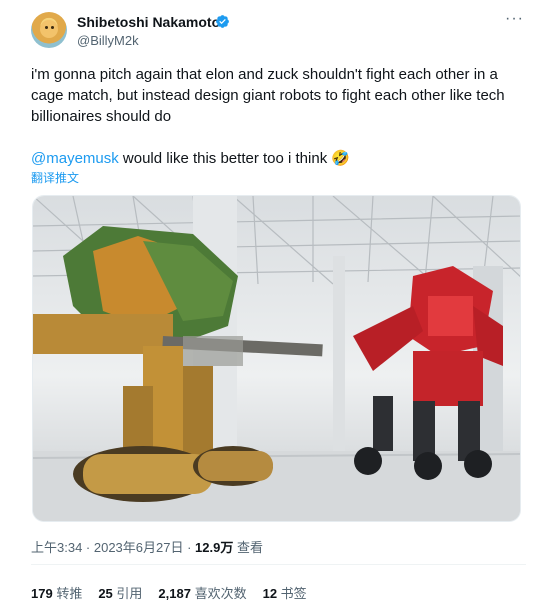 This screenshot has height=603, width=550. Describe the element at coordinates (120, 592) in the screenshot. I see `quotes-stat: 25 引用` at that location.